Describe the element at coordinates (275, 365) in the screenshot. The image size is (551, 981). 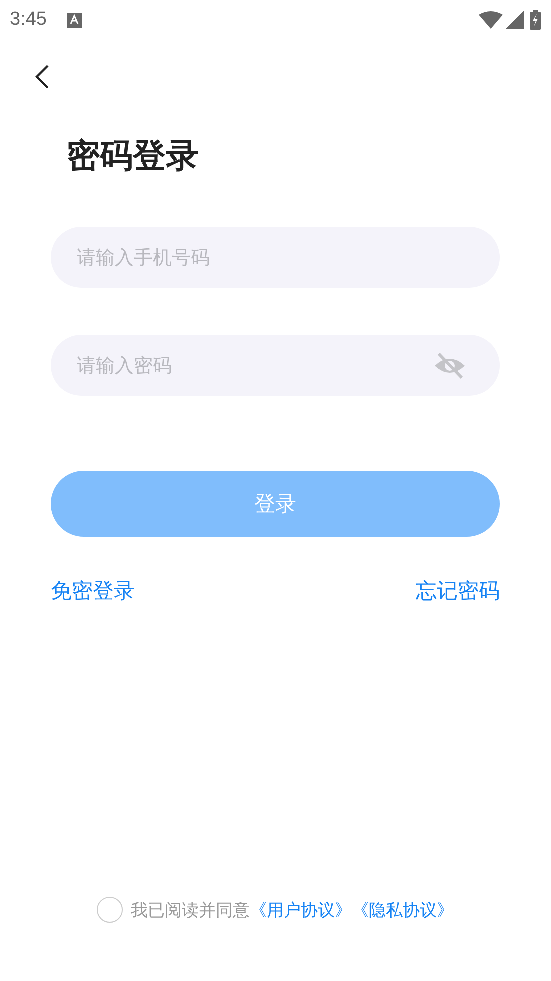
I see `password-field: 请输入密码` at that location.